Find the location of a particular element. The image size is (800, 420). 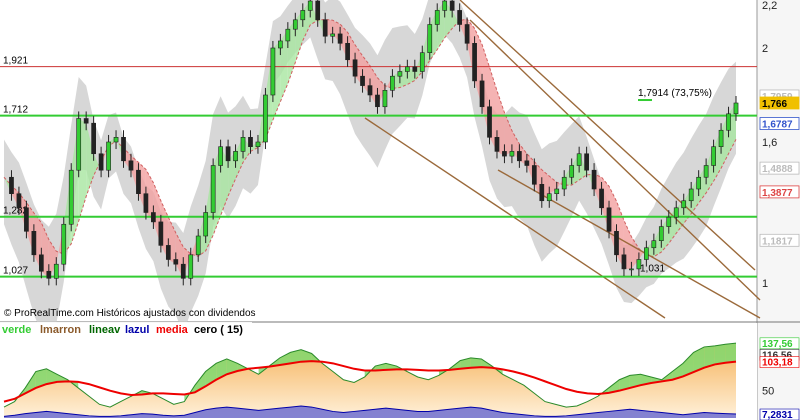

price-tick-label: 2 is located at coordinates (765, 49).